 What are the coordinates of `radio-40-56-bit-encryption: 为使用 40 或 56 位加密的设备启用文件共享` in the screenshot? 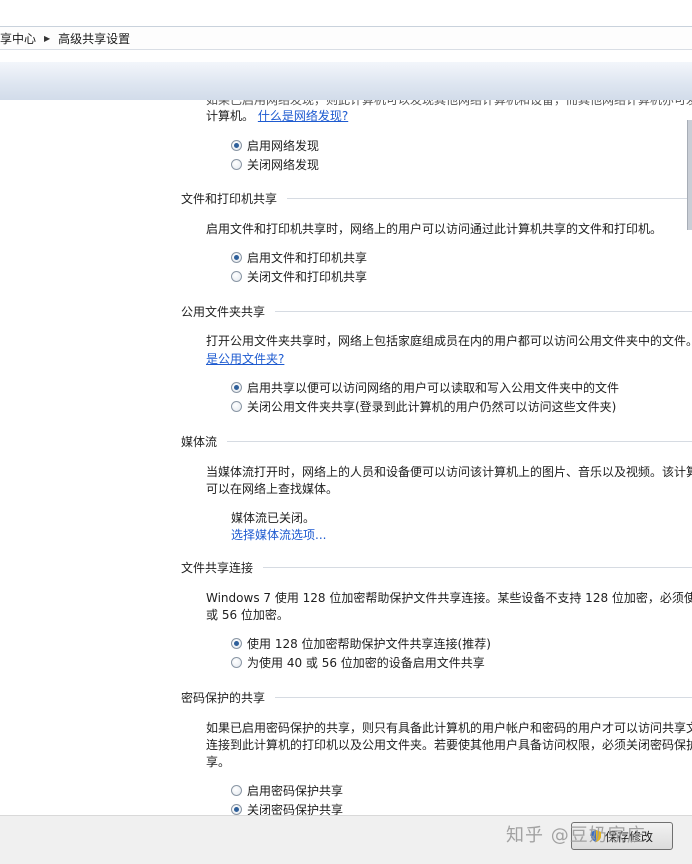 It's located at (358, 662).